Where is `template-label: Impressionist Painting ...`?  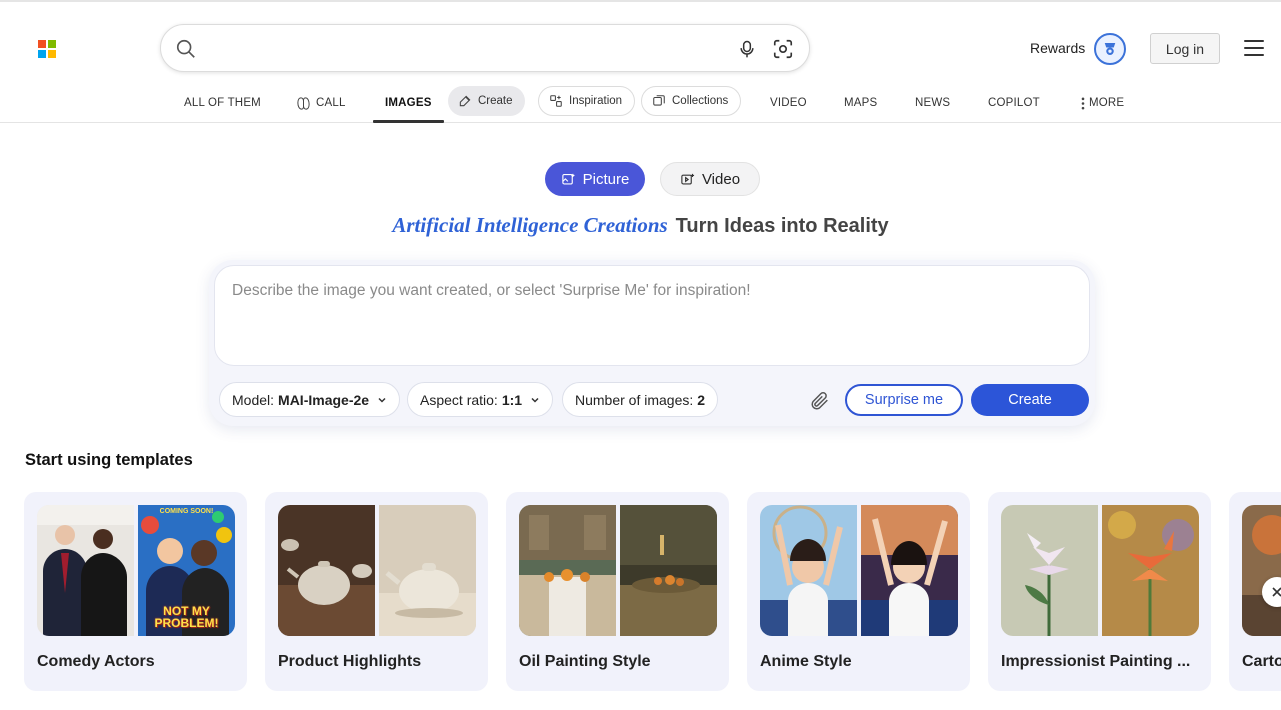 template-label: Impressionist Painting ... is located at coordinates (1096, 661).